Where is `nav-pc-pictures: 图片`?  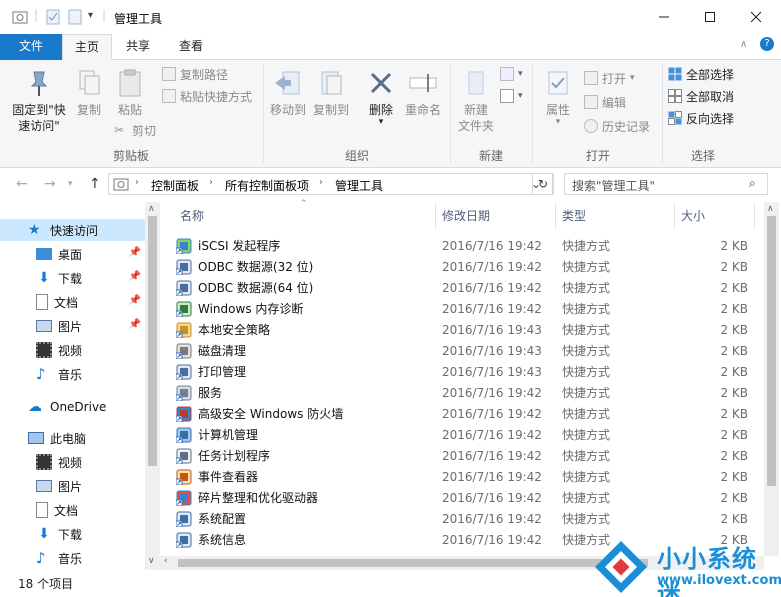
nav-pc-pictures: 图片 is located at coordinates (72, 486).